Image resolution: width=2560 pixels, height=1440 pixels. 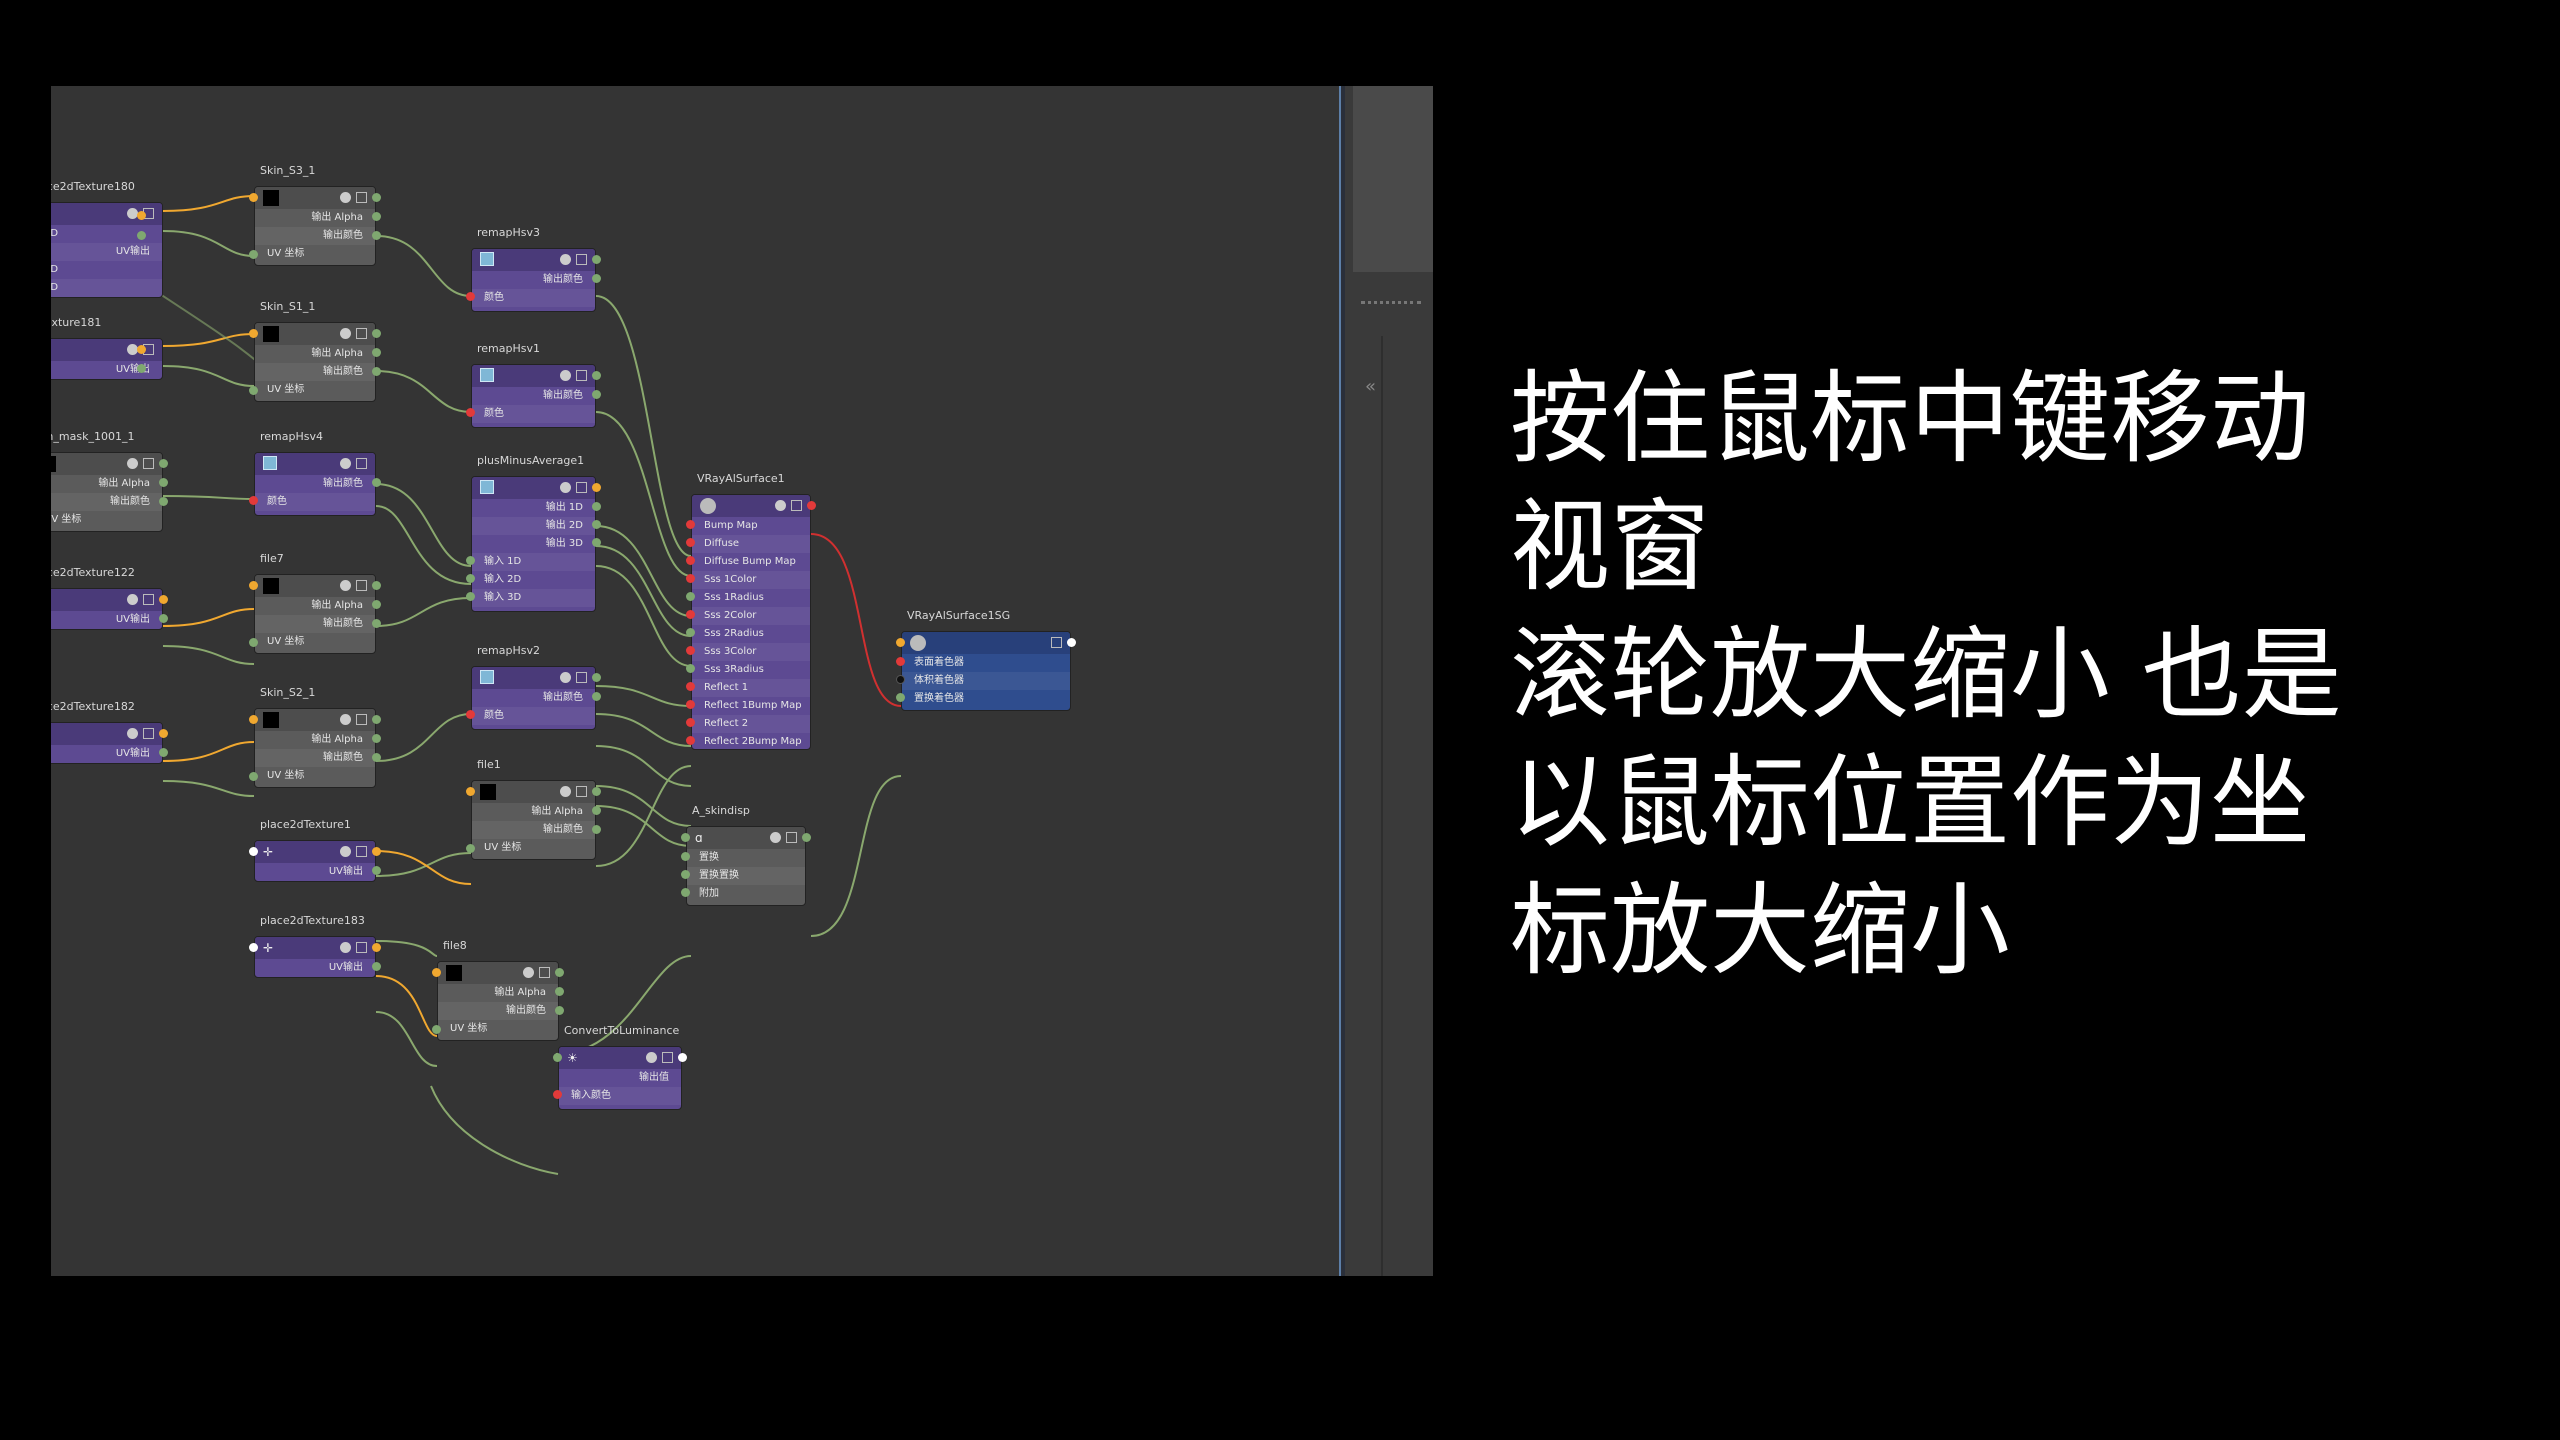 I want to click on node-place2dtexture183: place2dTexture183 ✛ UV输出, so click(x=315, y=946).